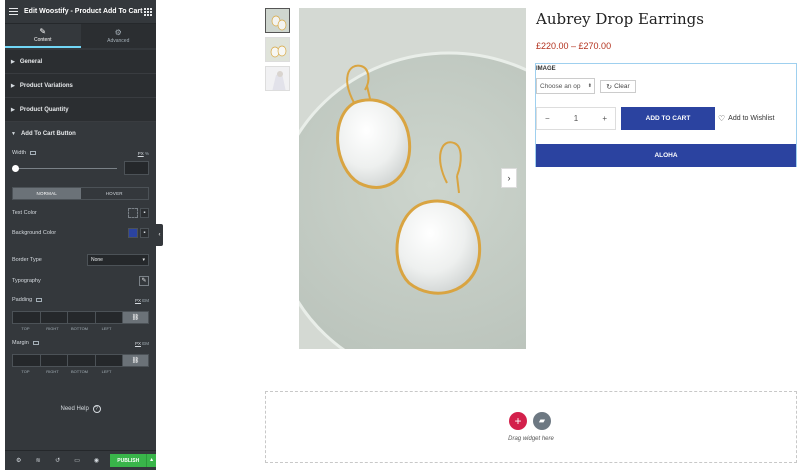  I want to click on width-input, so click(136, 168).